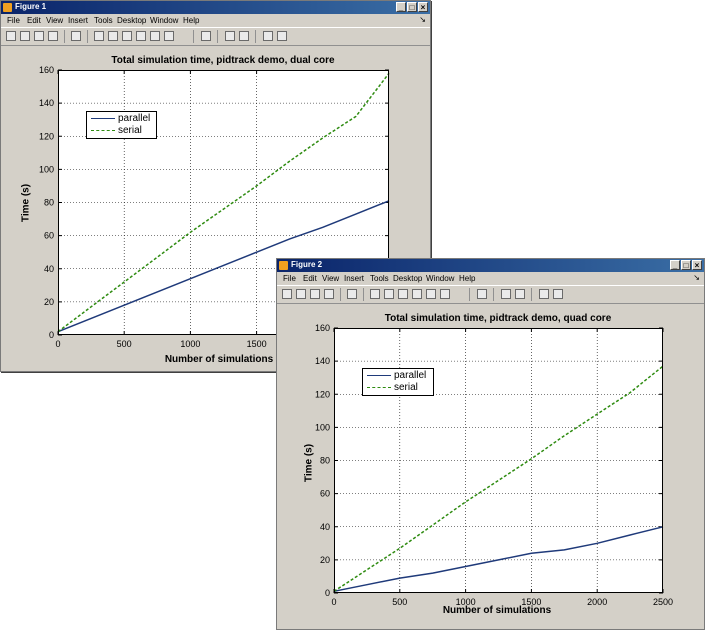 Image resolution: width=705 pixels, height=630 pixels. What do you see at coordinates (219, 359) in the screenshot?
I see `chart-1-xlabel: Number of simulations` at bounding box center [219, 359].